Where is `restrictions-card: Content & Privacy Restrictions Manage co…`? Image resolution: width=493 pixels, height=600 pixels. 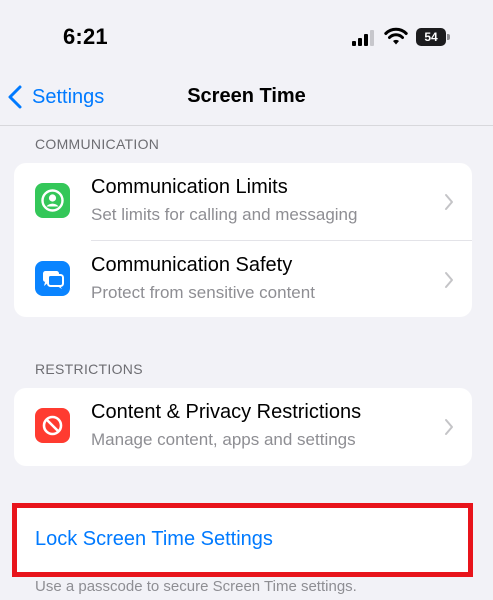
restrictions-card: Content & Privacy Restrictions Manage co… is located at coordinates (243, 427).